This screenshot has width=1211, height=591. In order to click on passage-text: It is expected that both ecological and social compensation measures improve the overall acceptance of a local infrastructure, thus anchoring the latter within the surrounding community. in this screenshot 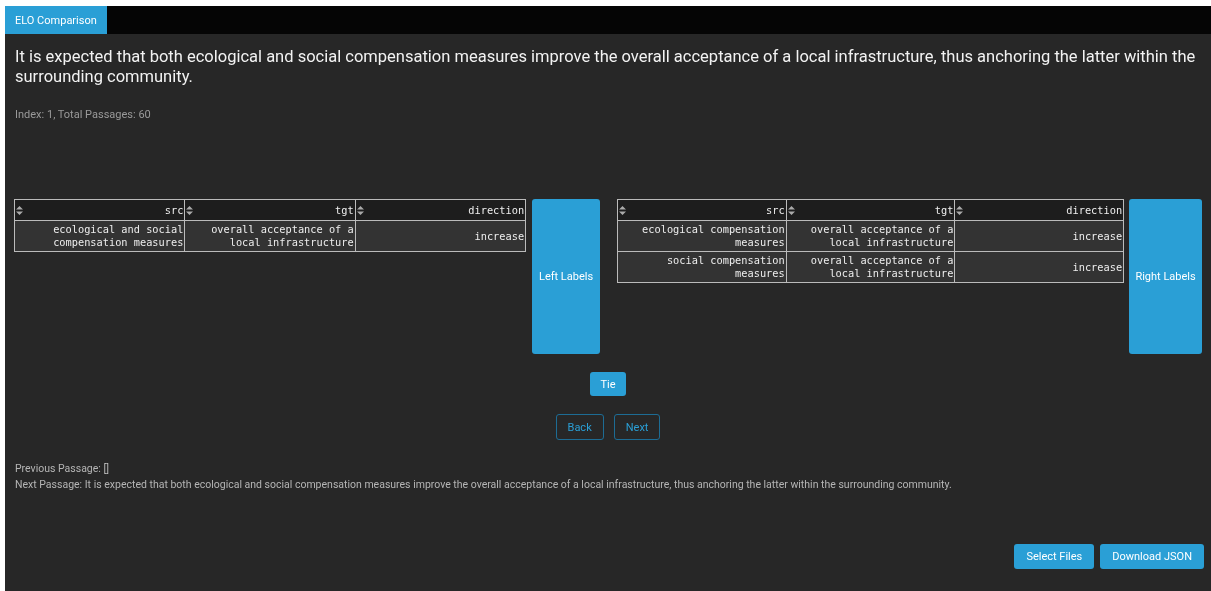, I will do `click(606, 67)`.